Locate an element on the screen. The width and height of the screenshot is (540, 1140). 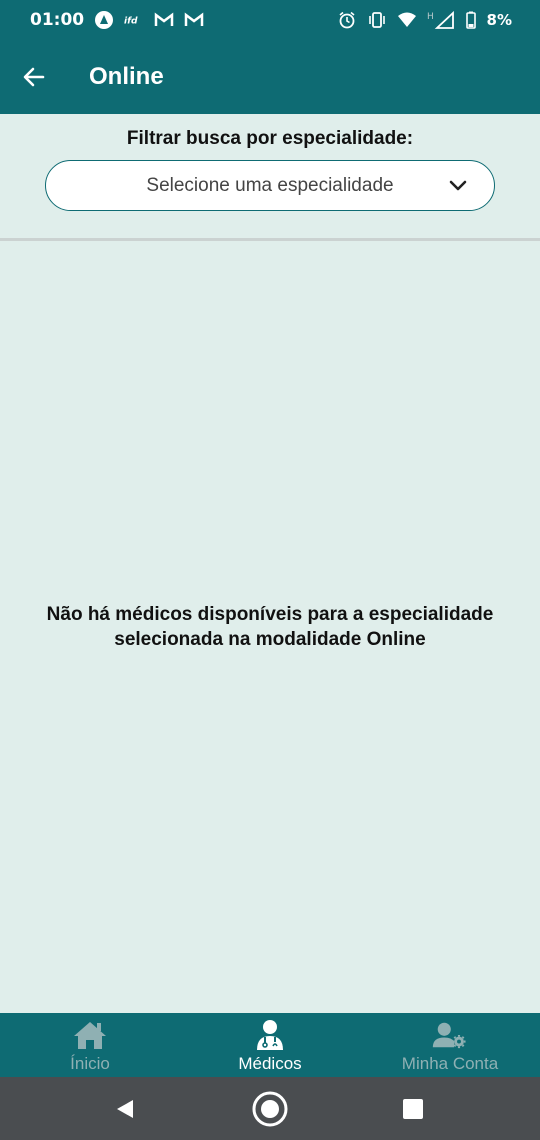
nav-item-medicos: Médicos is located at coordinates (270, 1045).